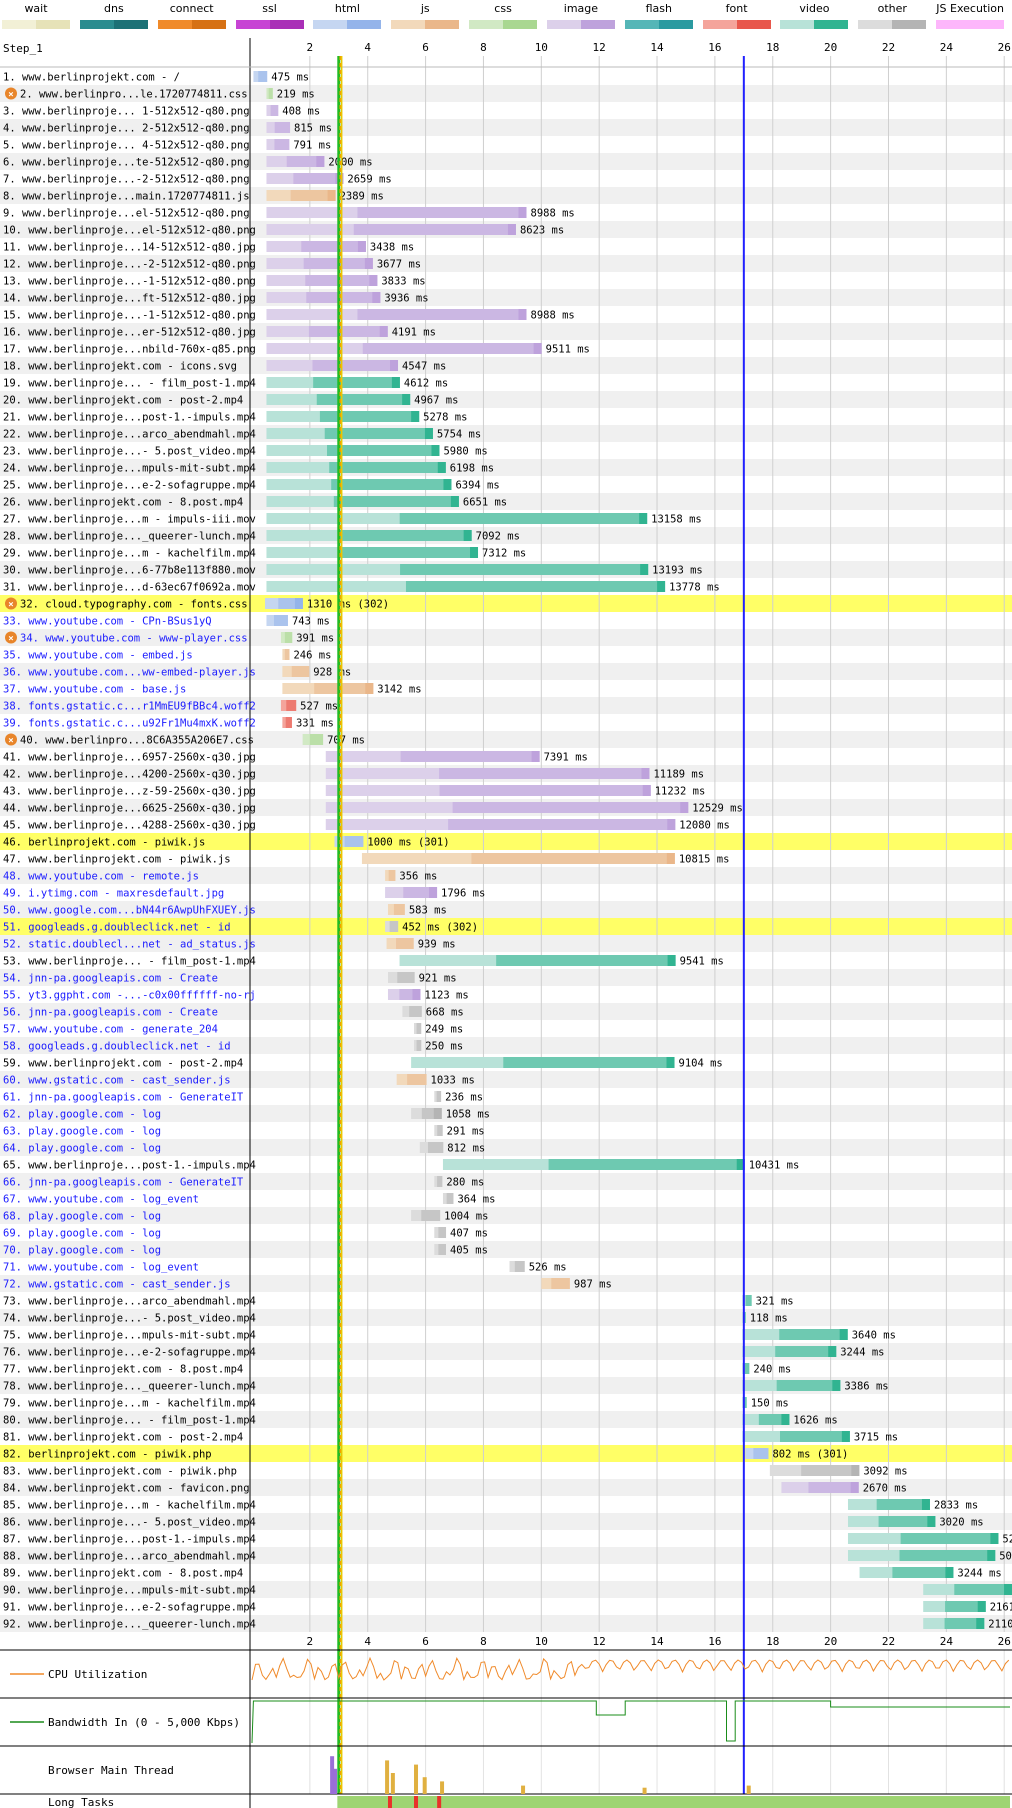  Describe the element at coordinates (129, 350) in the screenshot. I see `request-label: 17. www.berlinproje...nbild-760x-q85.png` at that location.